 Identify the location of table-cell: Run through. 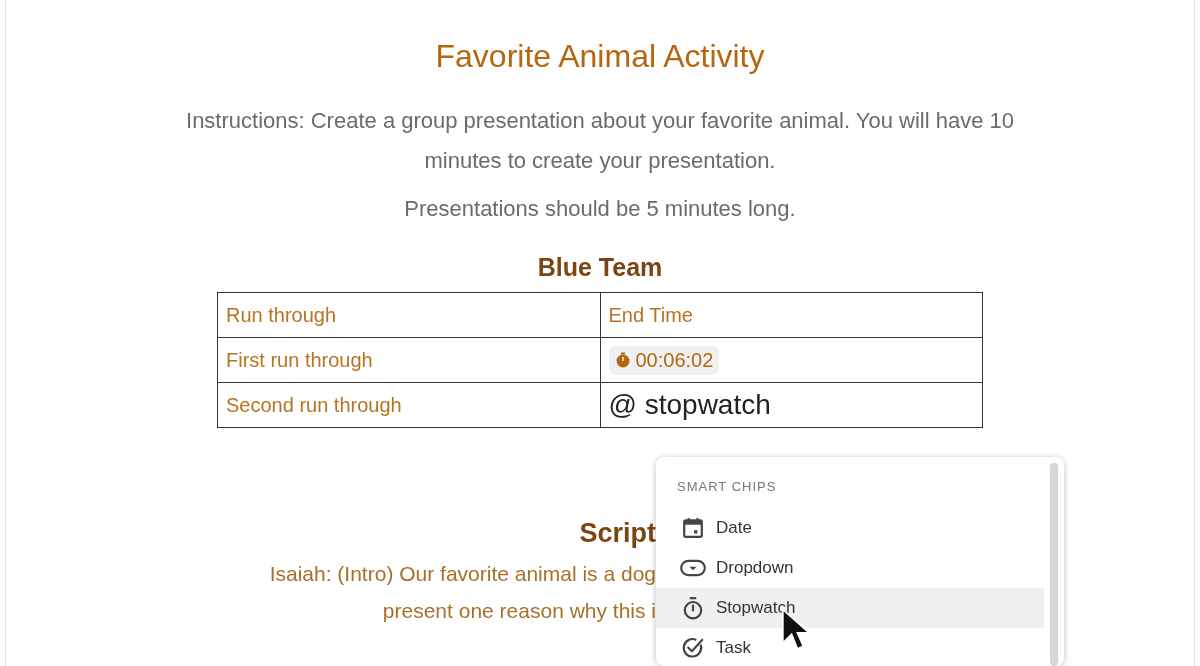
(408, 315).